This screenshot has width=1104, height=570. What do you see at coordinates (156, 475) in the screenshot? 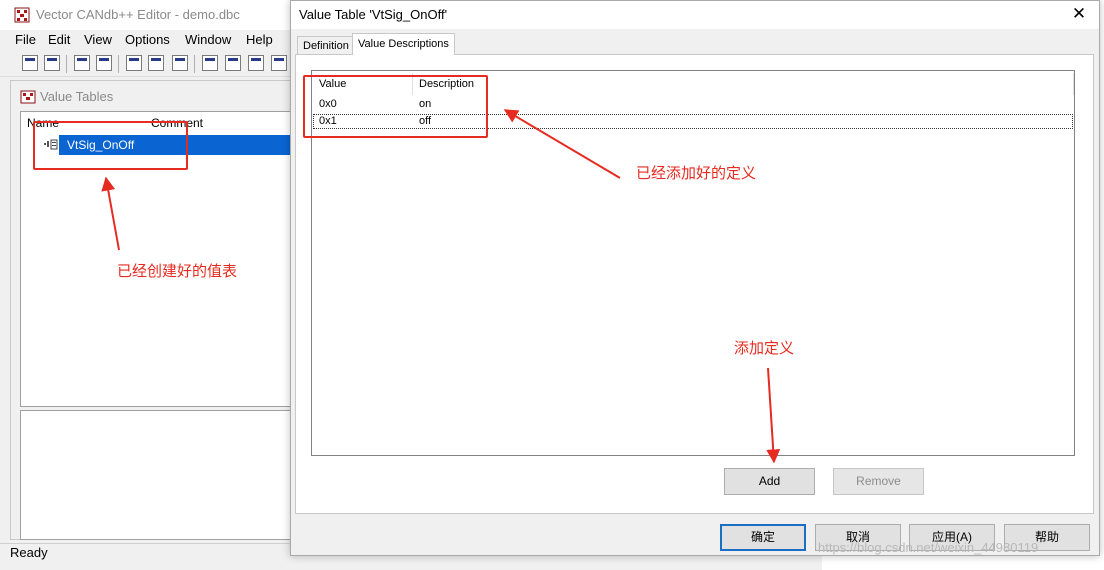
I see `value-tables-detail-panel` at bounding box center [156, 475].